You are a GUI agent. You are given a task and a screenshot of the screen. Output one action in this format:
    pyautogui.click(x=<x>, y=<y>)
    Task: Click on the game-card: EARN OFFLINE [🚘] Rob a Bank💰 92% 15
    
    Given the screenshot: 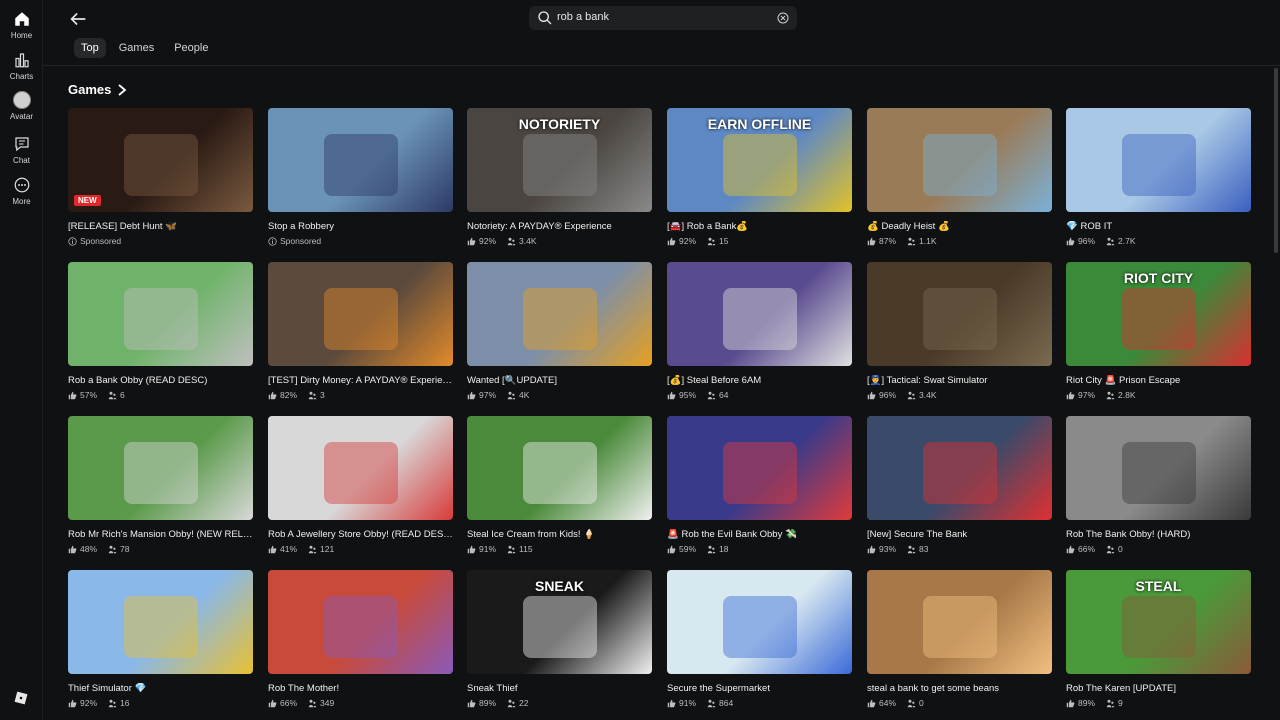 What is the action you would take?
    pyautogui.click(x=759, y=183)
    